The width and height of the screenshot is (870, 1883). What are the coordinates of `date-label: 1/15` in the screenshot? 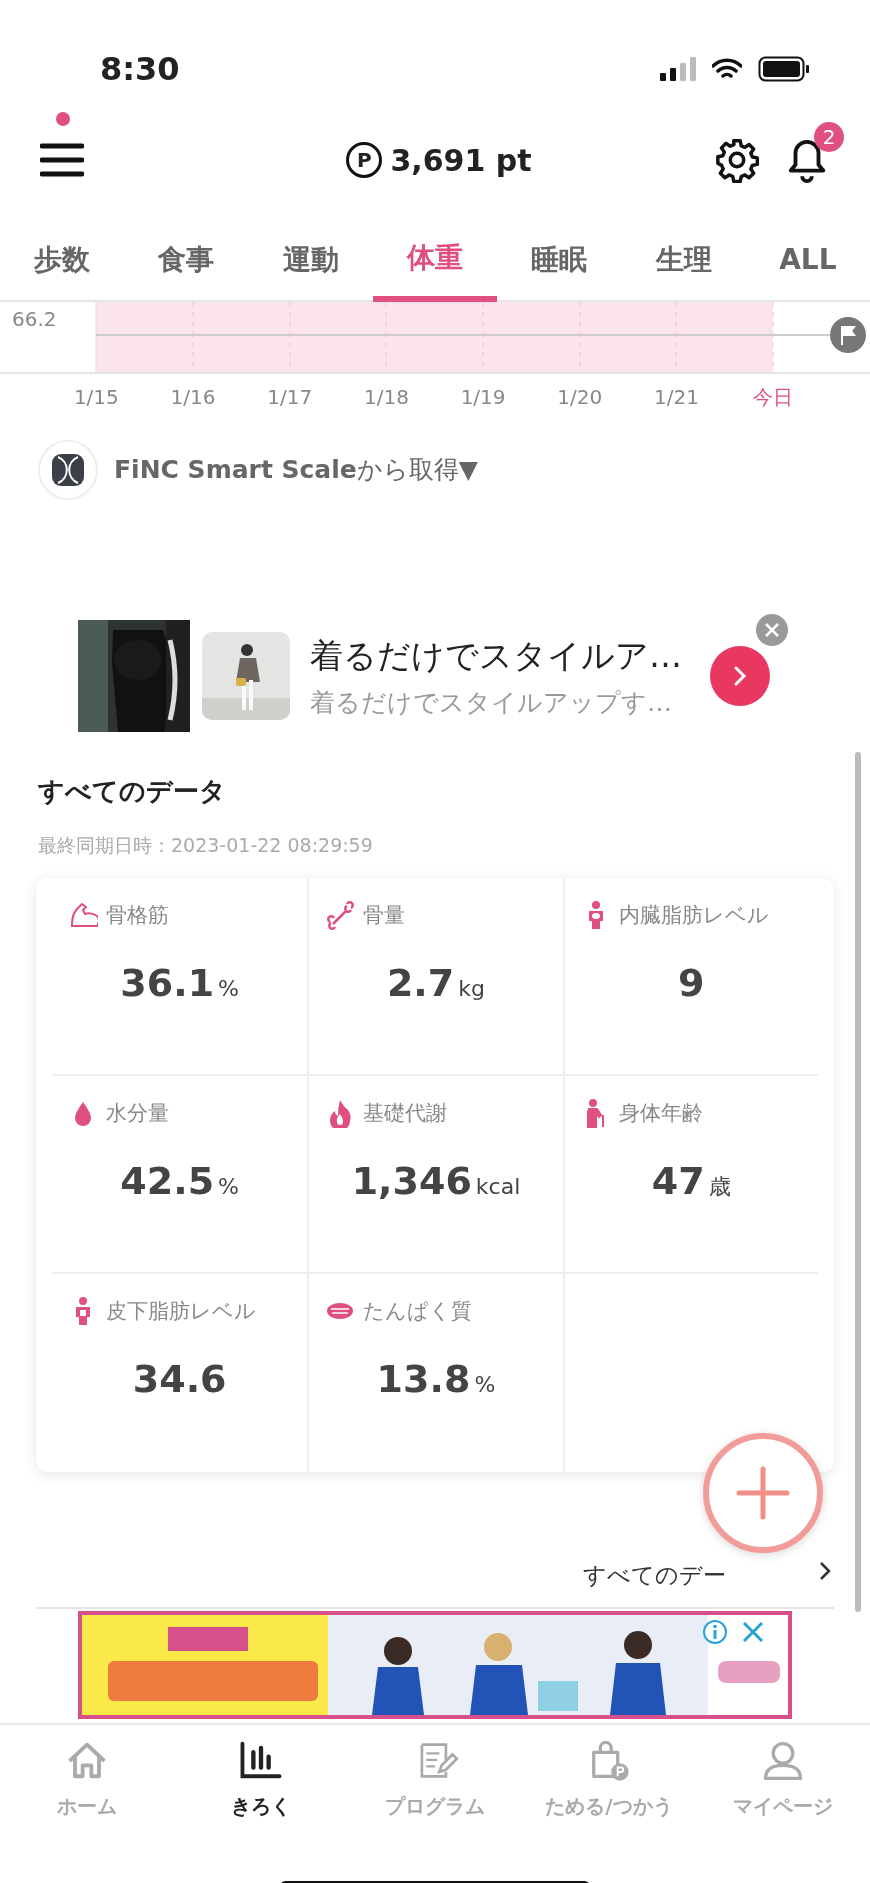 It's located at (96, 397).